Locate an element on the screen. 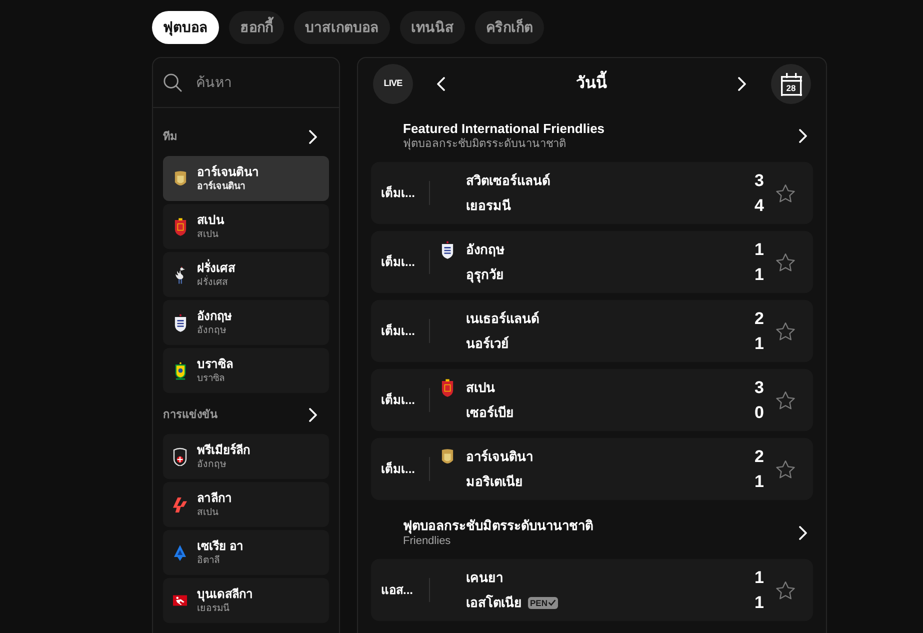  spire-icon is located at coordinates (180, 552).